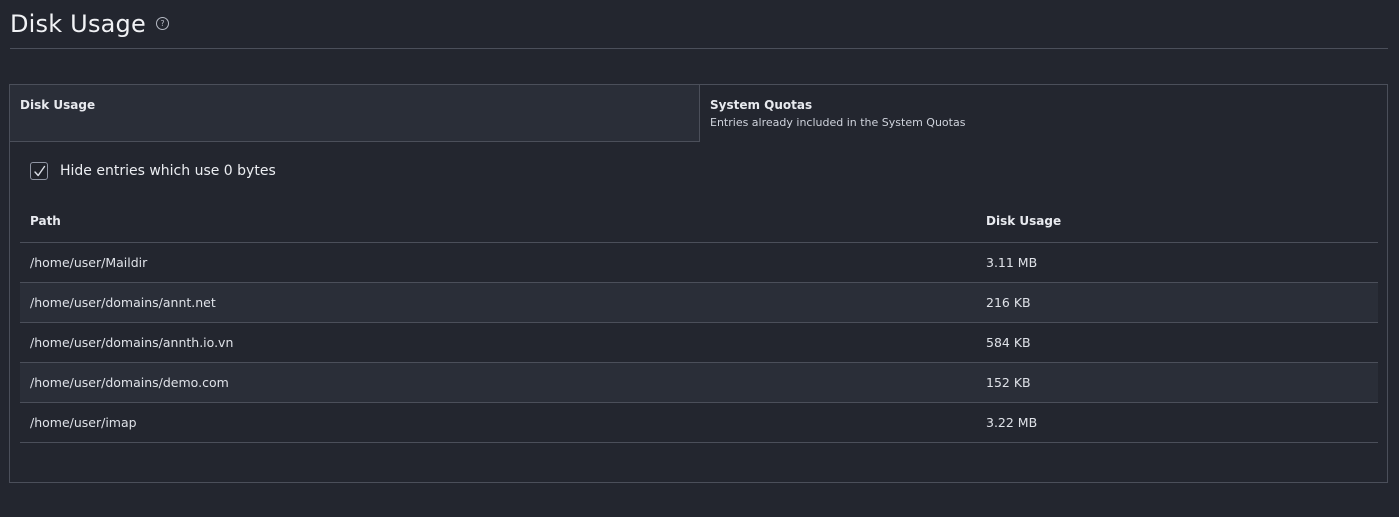 The height and width of the screenshot is (517, 1399). What do you see at coordinates (1012, 422) in the screenshot?
I see `usage-cell: 3.22 MB` at bounding box center [1012, 422].